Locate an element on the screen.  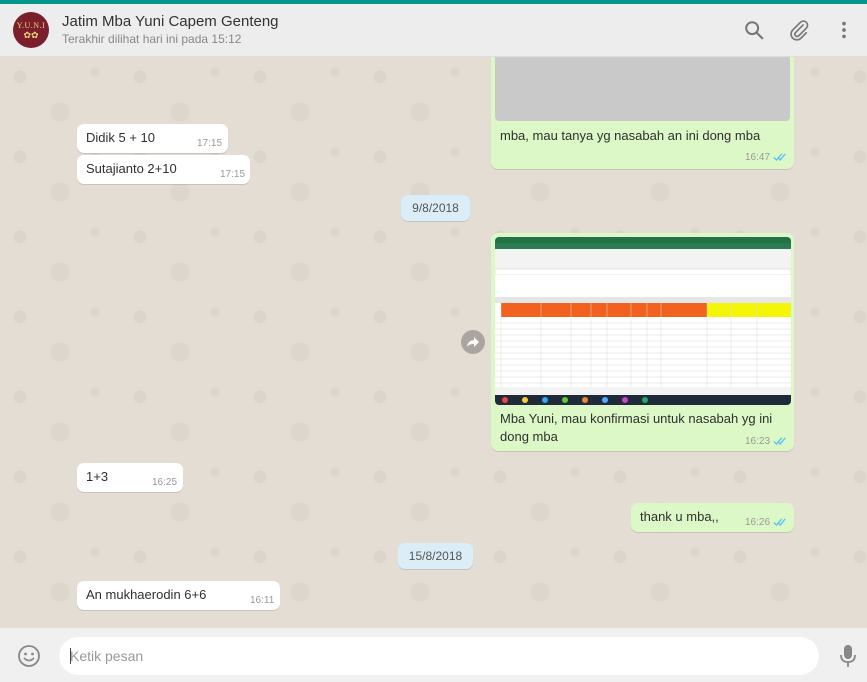
date-divider: 9/8/2018 is located at coordinates (435, 208).